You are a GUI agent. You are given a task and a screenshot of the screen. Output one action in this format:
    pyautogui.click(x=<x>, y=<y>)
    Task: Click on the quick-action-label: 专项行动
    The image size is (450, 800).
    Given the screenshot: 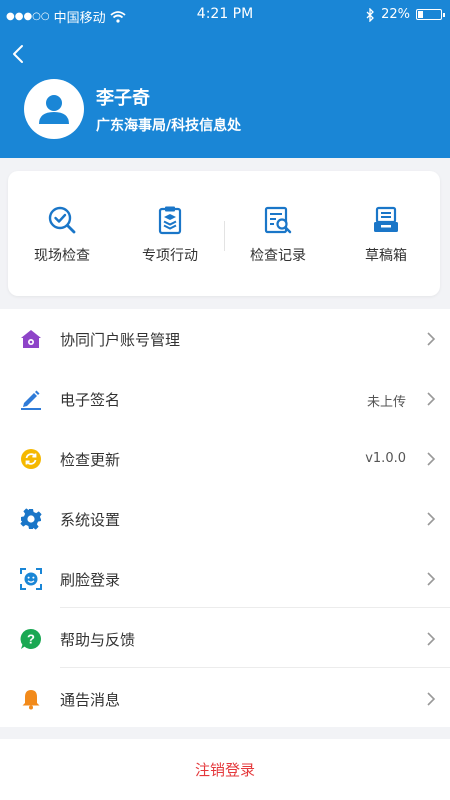 What is the action you would take?
    pyautogui.click(x=170, y=256)
    